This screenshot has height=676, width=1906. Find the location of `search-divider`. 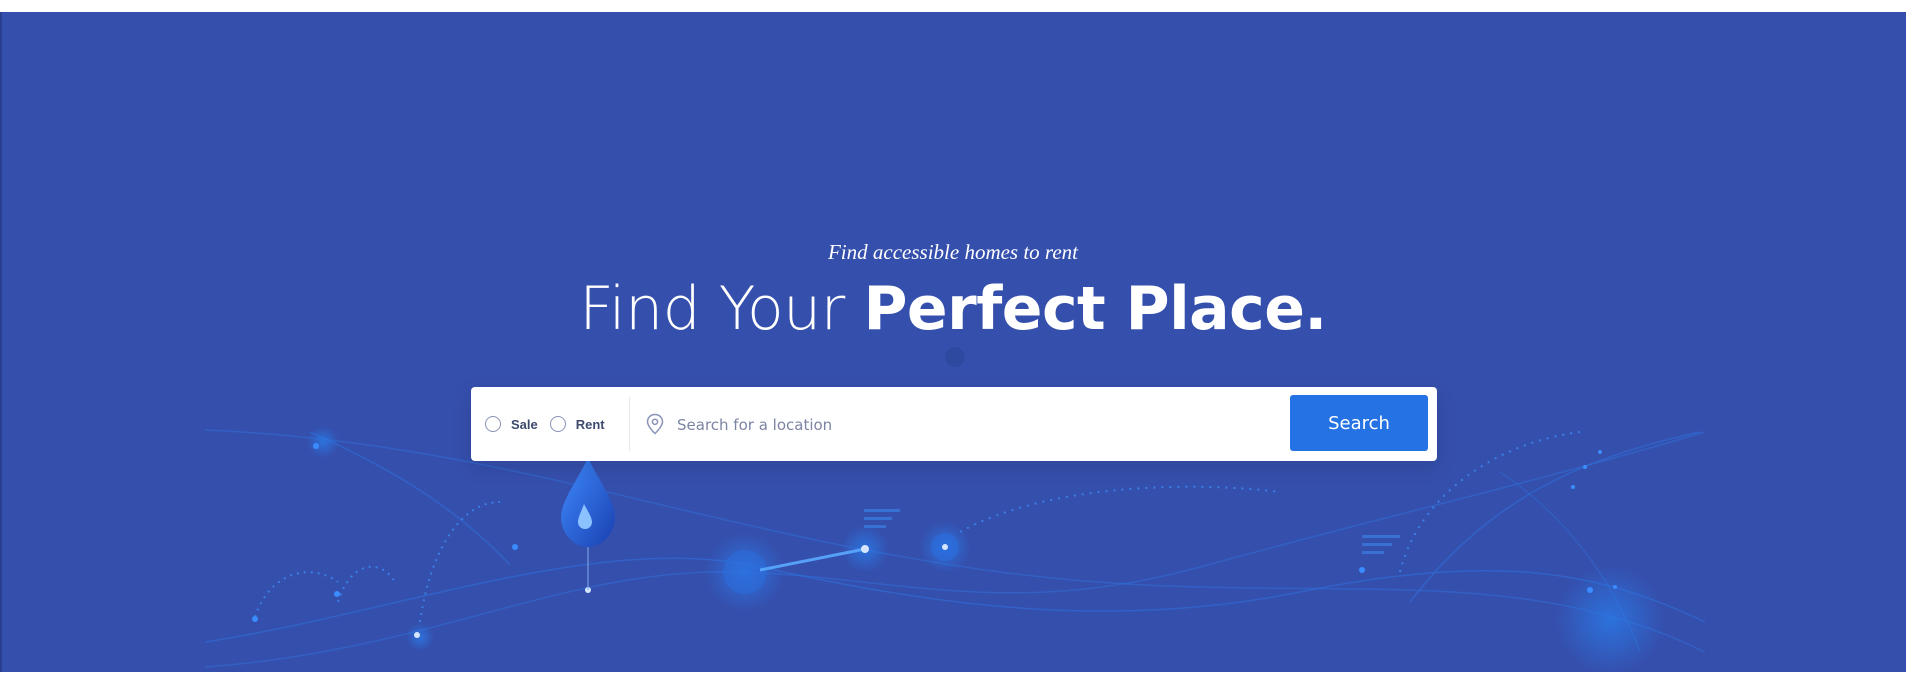

search-divider is located at coordinates (629, 424).